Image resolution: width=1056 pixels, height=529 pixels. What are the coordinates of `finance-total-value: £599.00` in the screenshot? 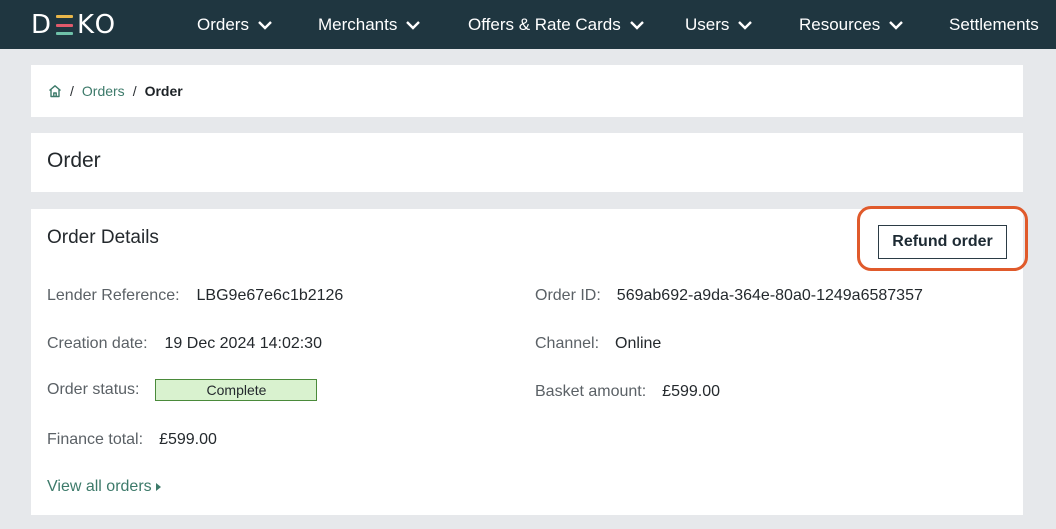 It's located at (188, 439).